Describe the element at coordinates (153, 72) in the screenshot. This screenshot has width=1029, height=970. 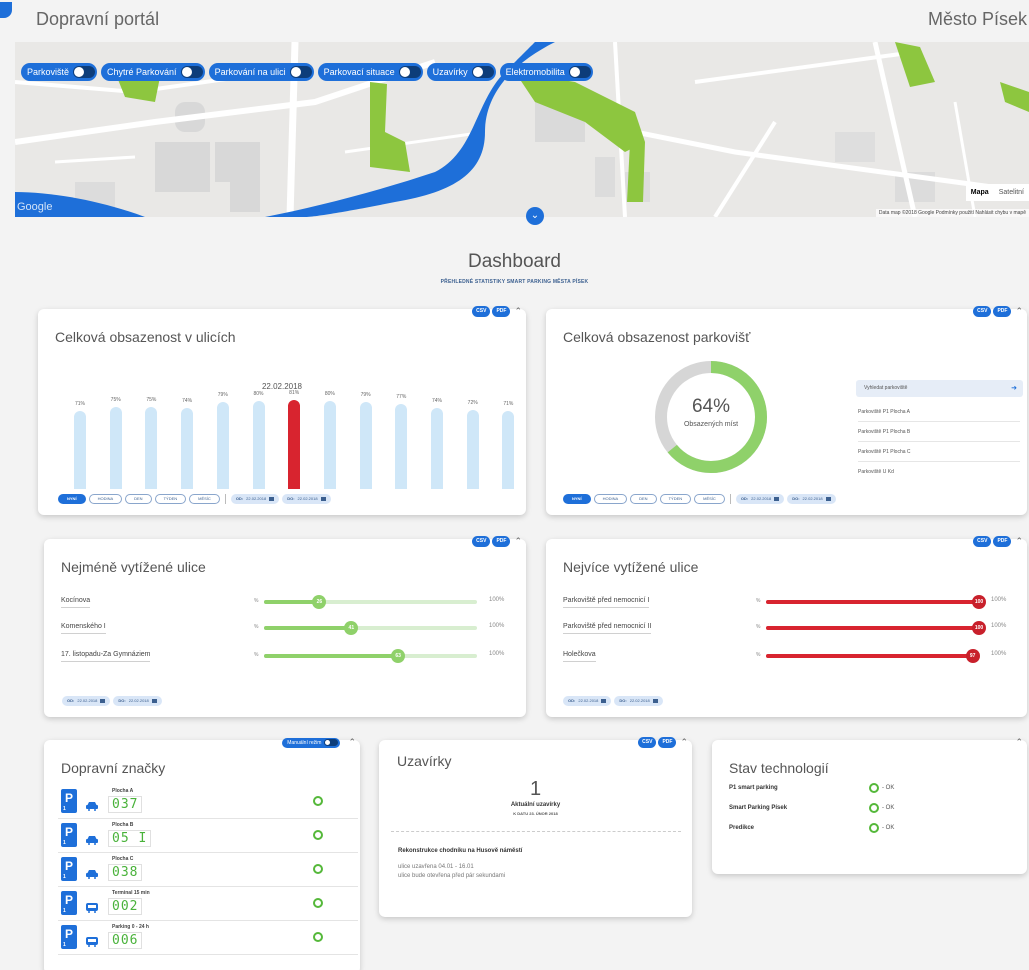
I see `toggle-chytre-parkovani: Chytré Parkování` at that location.